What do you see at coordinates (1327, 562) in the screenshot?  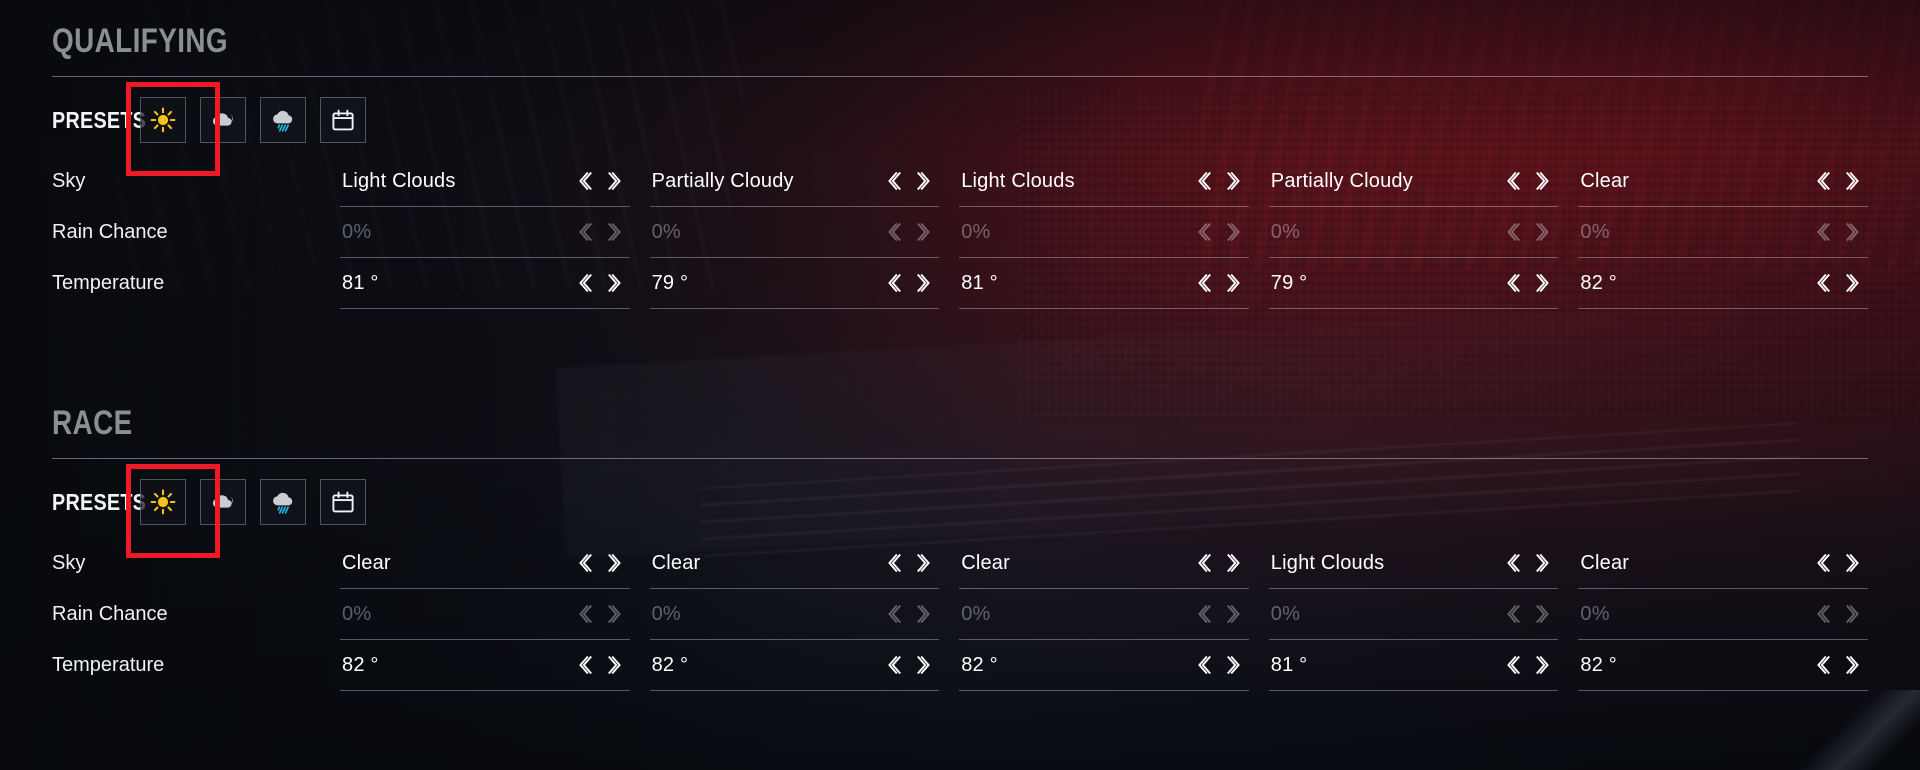 I see `parameter-value: Light Clouds` at bounding box center [1327, 562].